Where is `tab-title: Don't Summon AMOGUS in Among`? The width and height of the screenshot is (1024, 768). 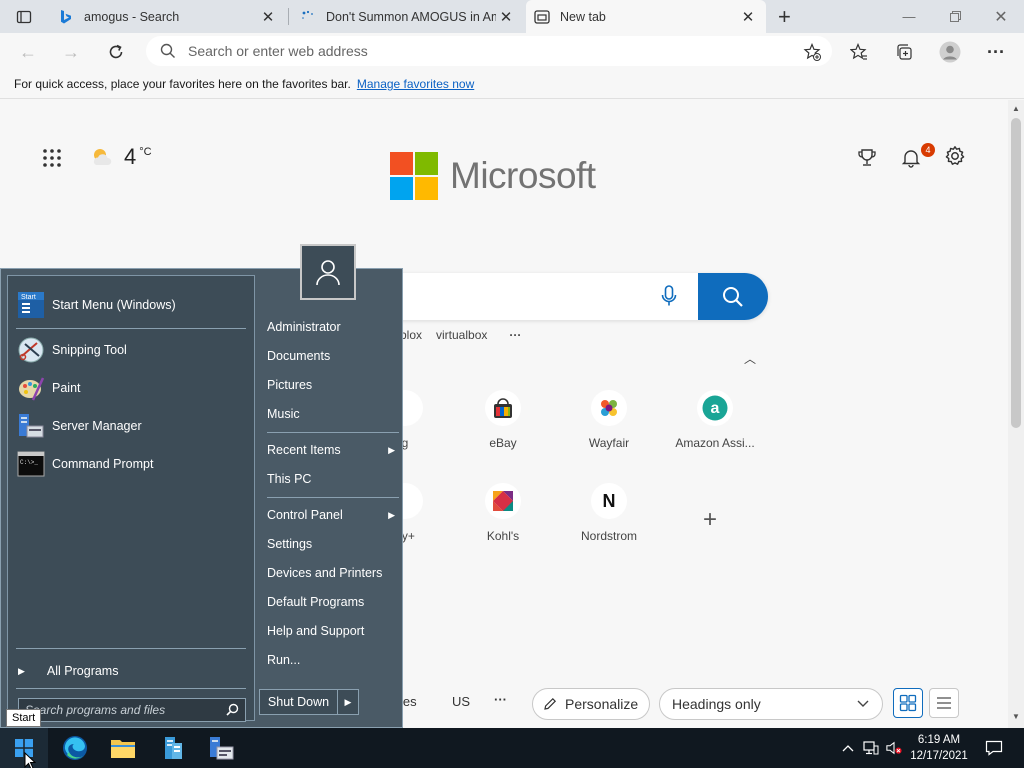
tab-title: Don't Summon AMOGUS in Among is located at coordinates (411, 16).